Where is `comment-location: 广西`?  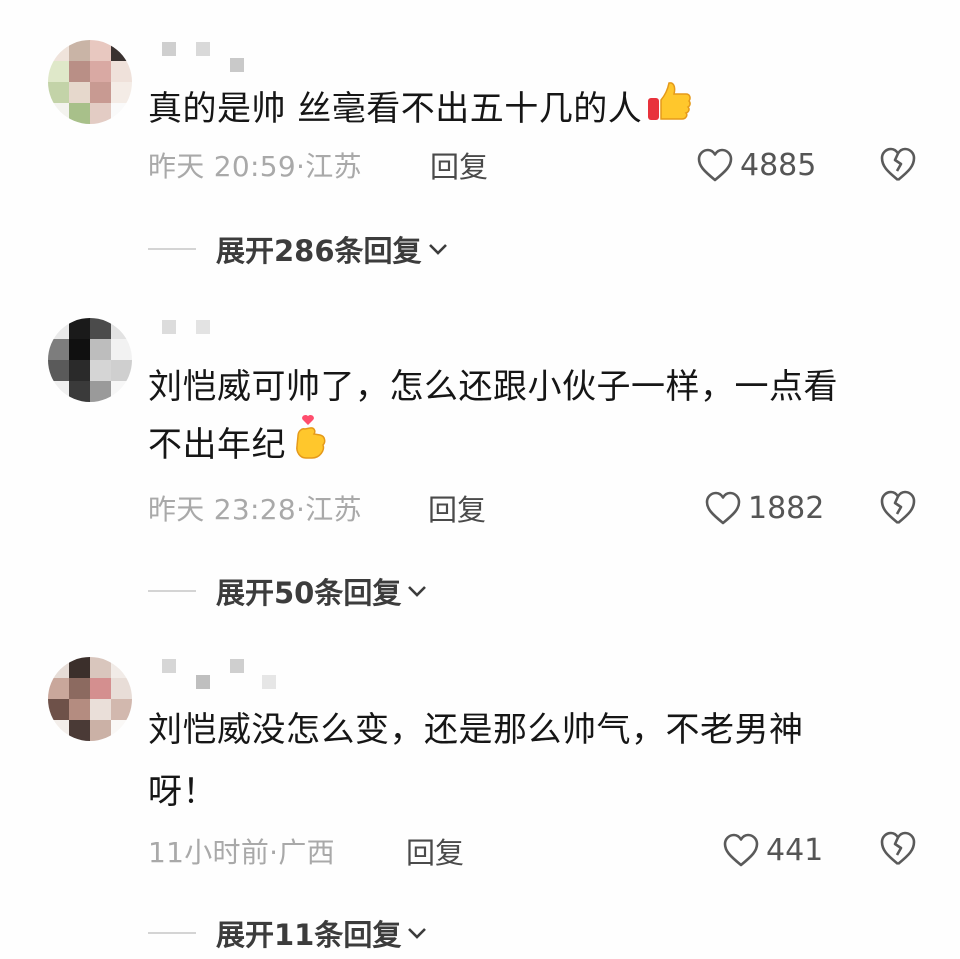
comment-location: 广西 is located at coordinates (306, 852).